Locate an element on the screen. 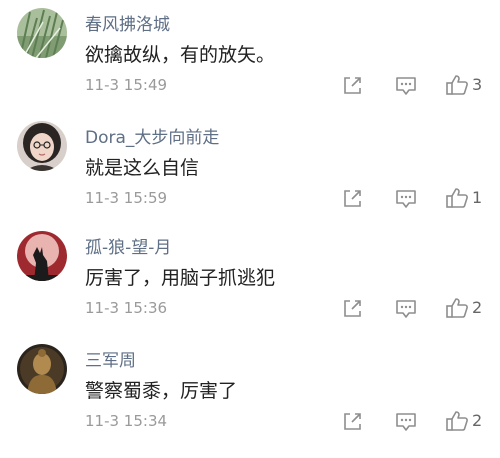  comment-text: 警察蜀黍，厉害了 is located at coordinates (161, 391).